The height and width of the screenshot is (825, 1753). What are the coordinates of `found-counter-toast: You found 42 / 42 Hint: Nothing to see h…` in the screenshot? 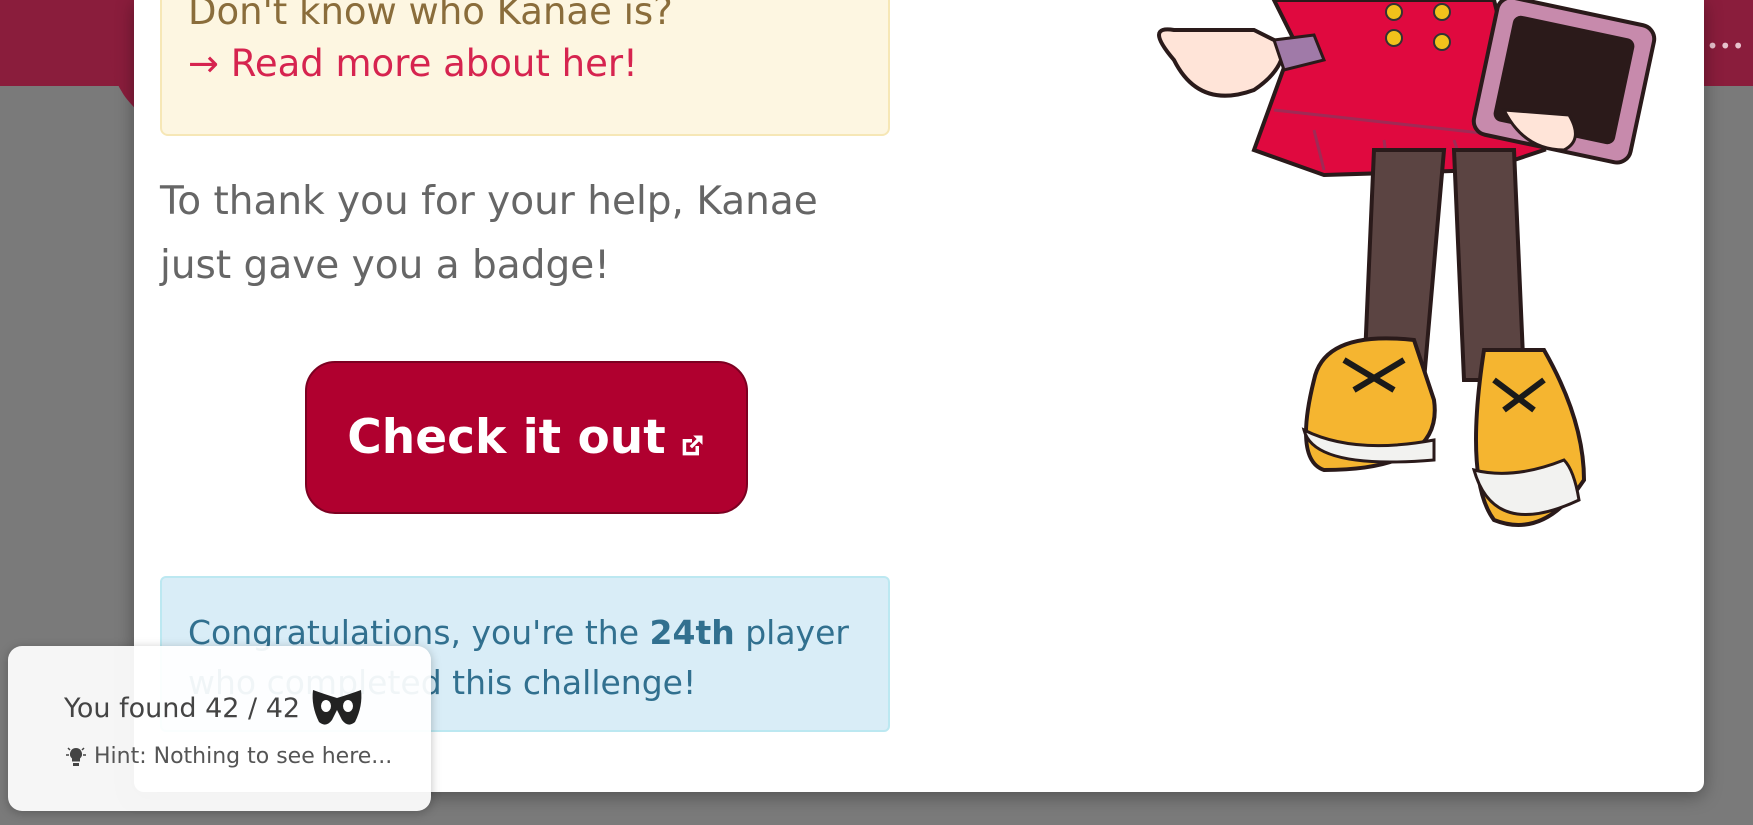 It's located at (219, 728).